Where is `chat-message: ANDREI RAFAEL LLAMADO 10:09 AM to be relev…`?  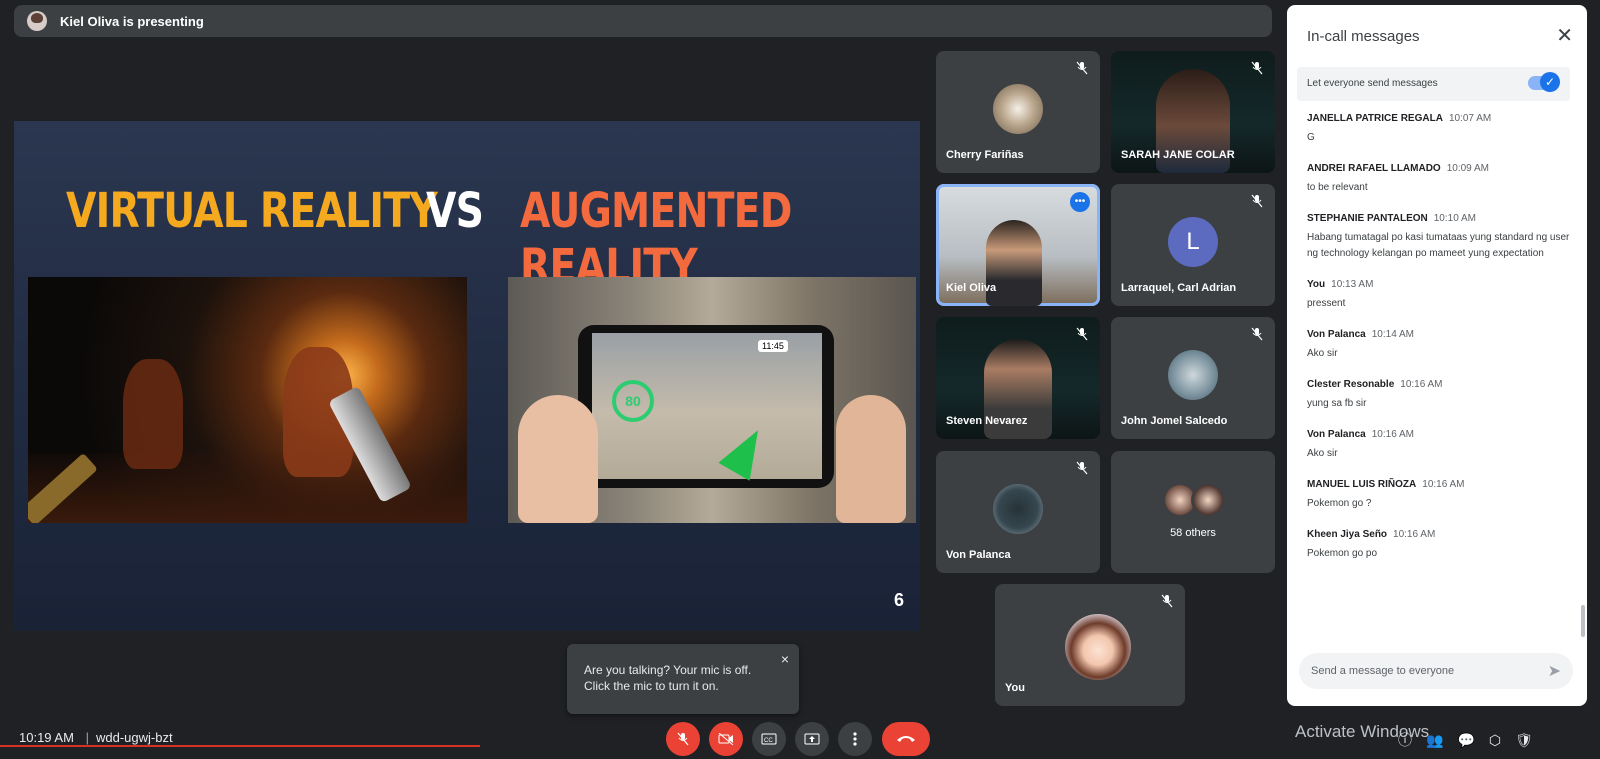 chat-message: ANDREI RAFAEL LLAMADO 10:09 AM to be relev… is located at coordinates (1398, 178).